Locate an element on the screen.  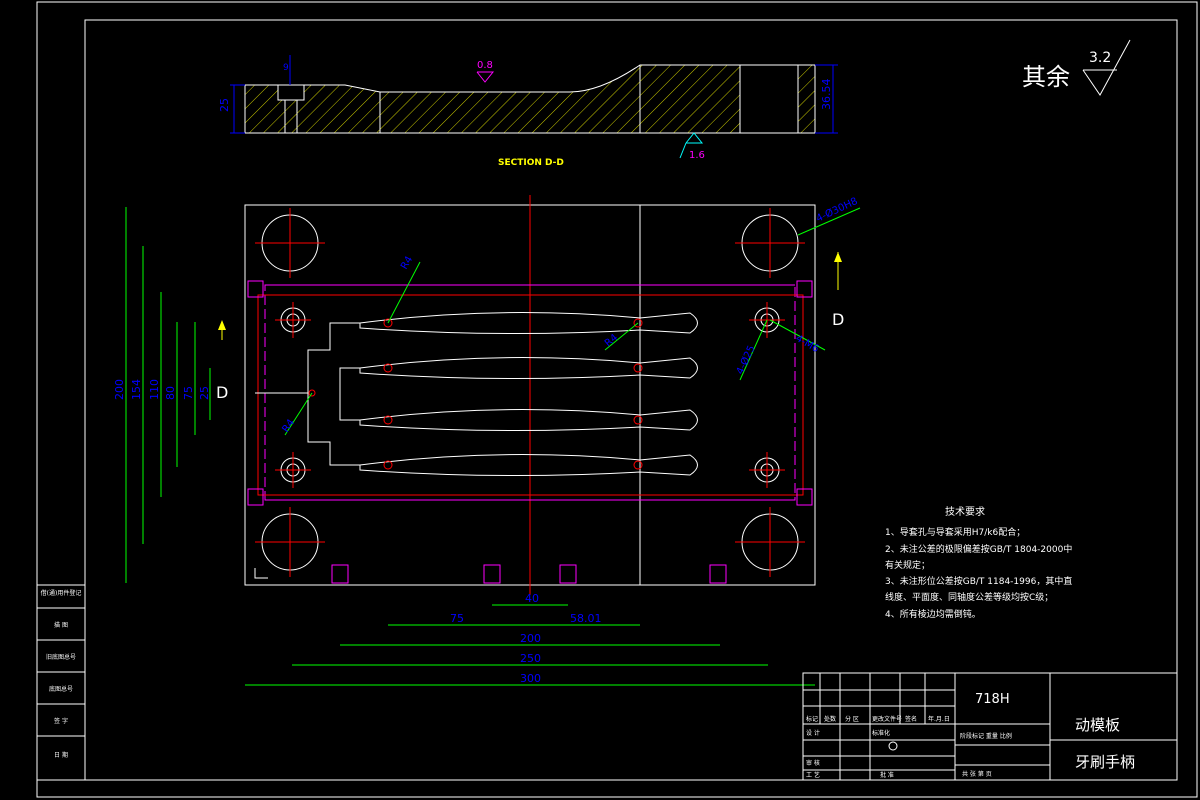
dim-bottom-58: 58.01 is located at coordinates (586, 618).